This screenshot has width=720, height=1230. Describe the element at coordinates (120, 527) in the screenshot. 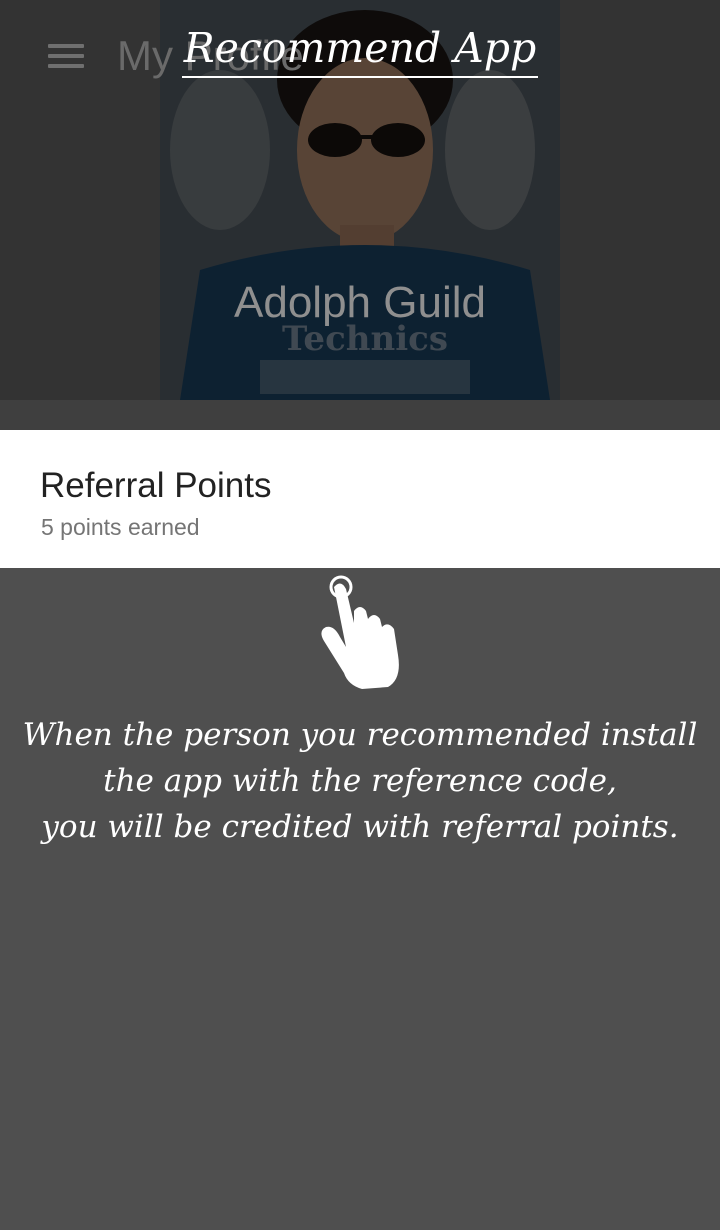

I see `referral-points-count: 5 points earned` at that location.